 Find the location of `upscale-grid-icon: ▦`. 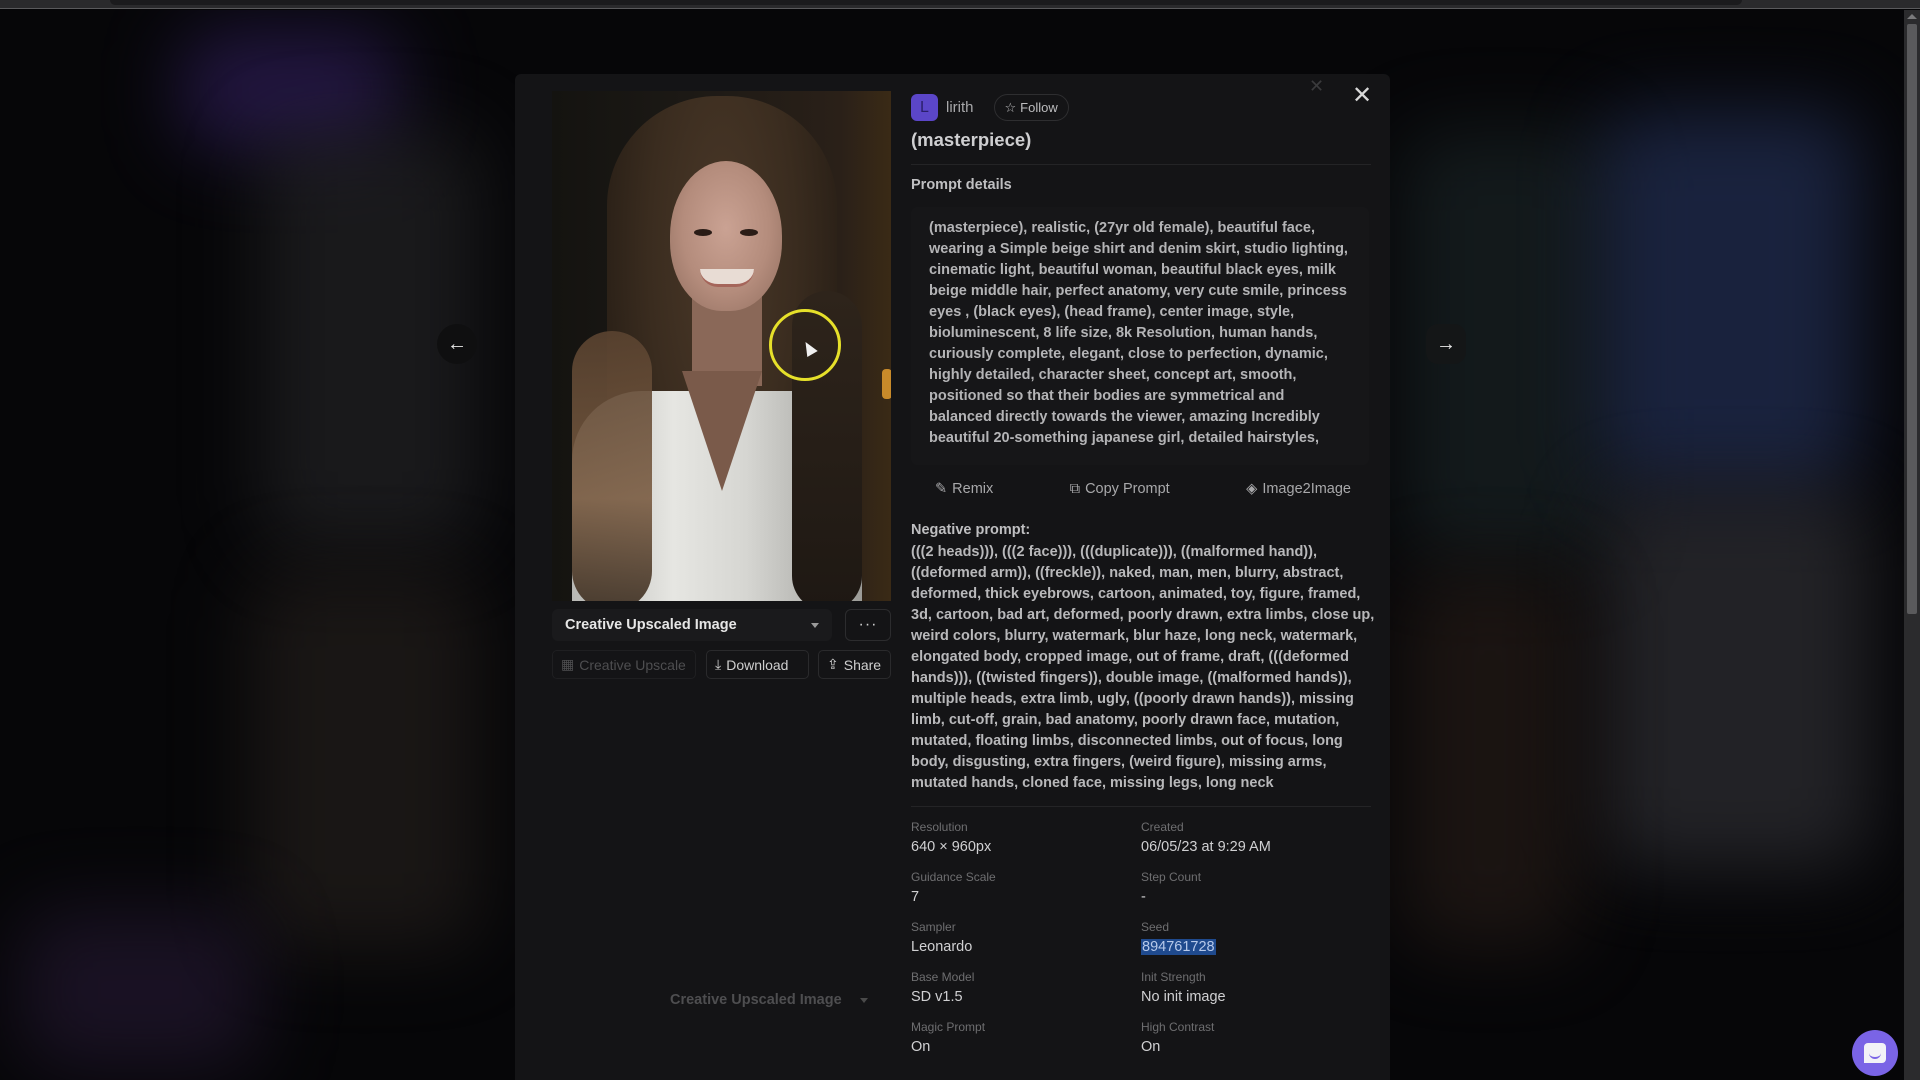

upscale-grid-icon: ▦ is located at coordinates (568, 664).